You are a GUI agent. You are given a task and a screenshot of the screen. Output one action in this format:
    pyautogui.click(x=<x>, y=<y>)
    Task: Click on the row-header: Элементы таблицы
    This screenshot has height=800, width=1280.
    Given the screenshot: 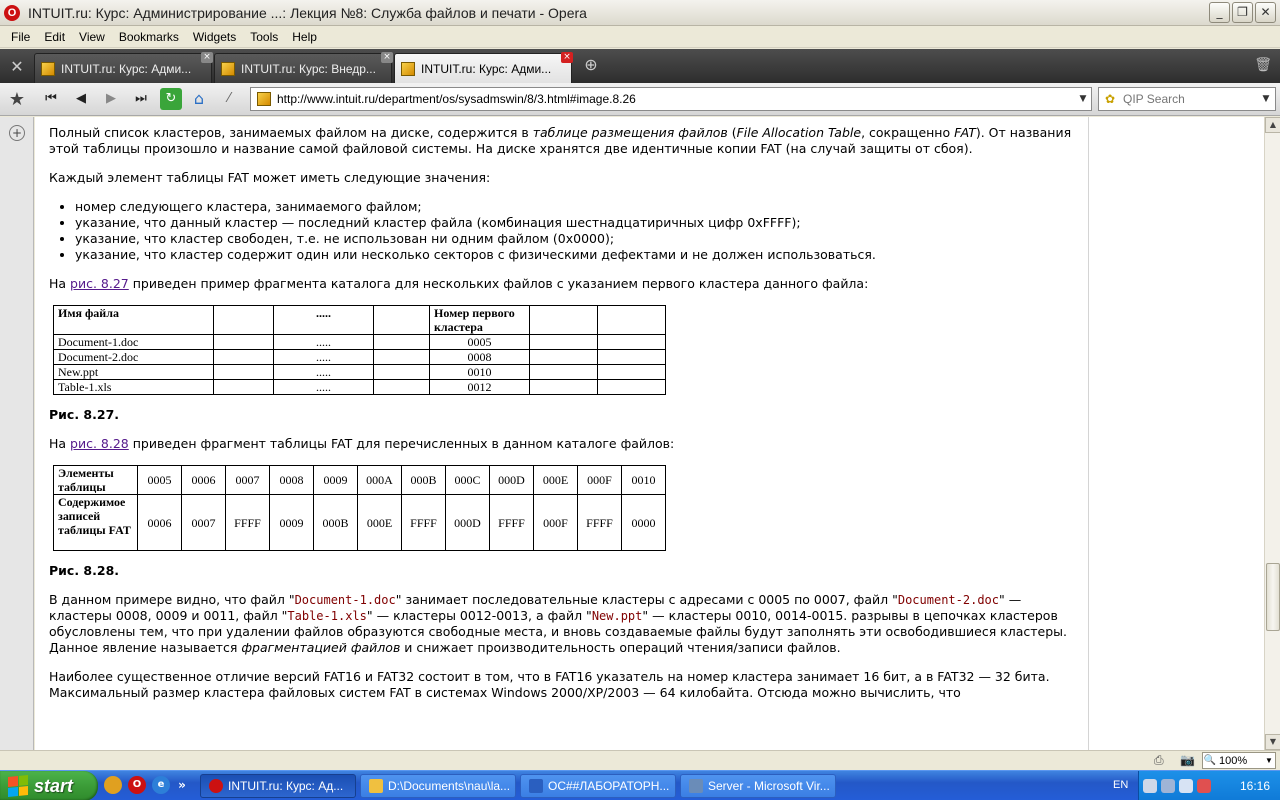 What is the action you would take?
    pyautogui.click(x=95, y=480)
    